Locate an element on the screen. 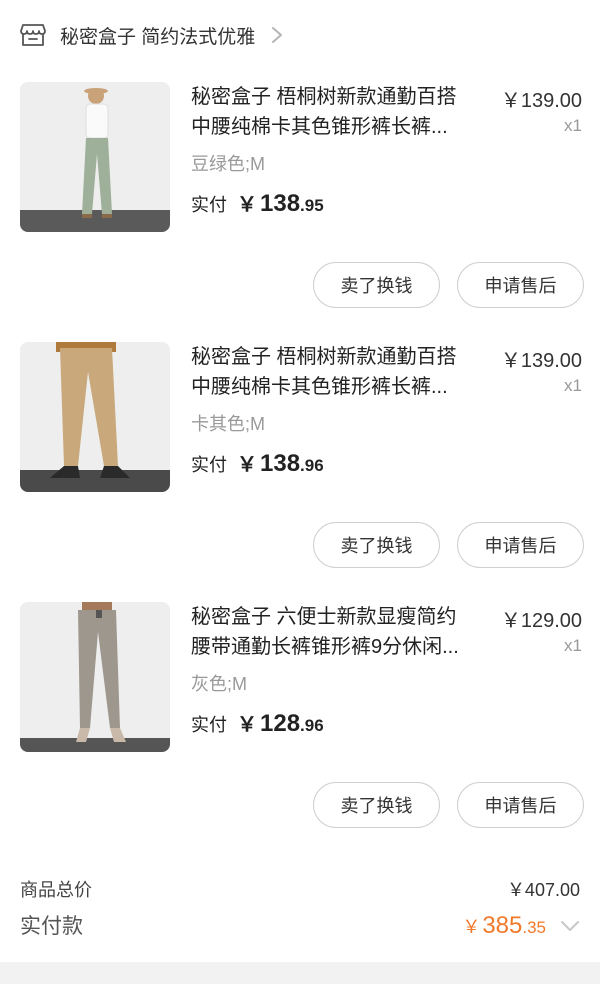 The height and width of the screenshot is (984, 600). total-label: 商品总价 is located at coordinates (56, 890).